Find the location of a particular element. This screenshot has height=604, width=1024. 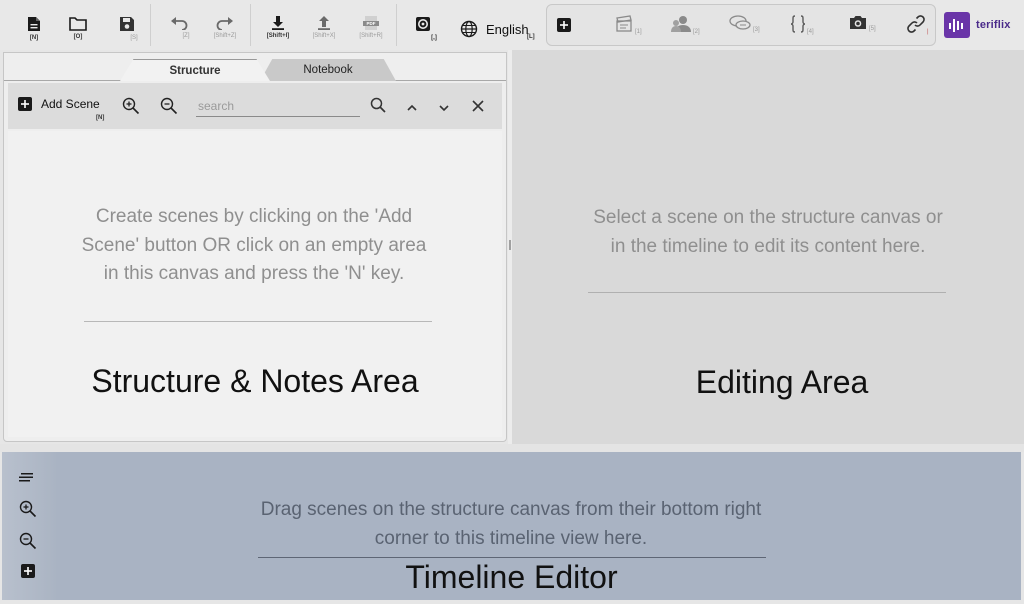

timeline-caption: Timeline Editor is located at coordinates (511, 577).